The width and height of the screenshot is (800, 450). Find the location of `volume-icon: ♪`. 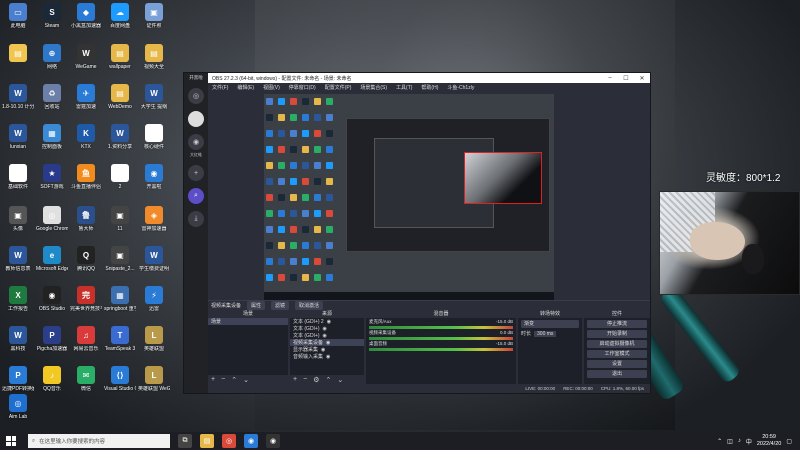

volume-icon: ♪ is located at coordinates (739, 441).